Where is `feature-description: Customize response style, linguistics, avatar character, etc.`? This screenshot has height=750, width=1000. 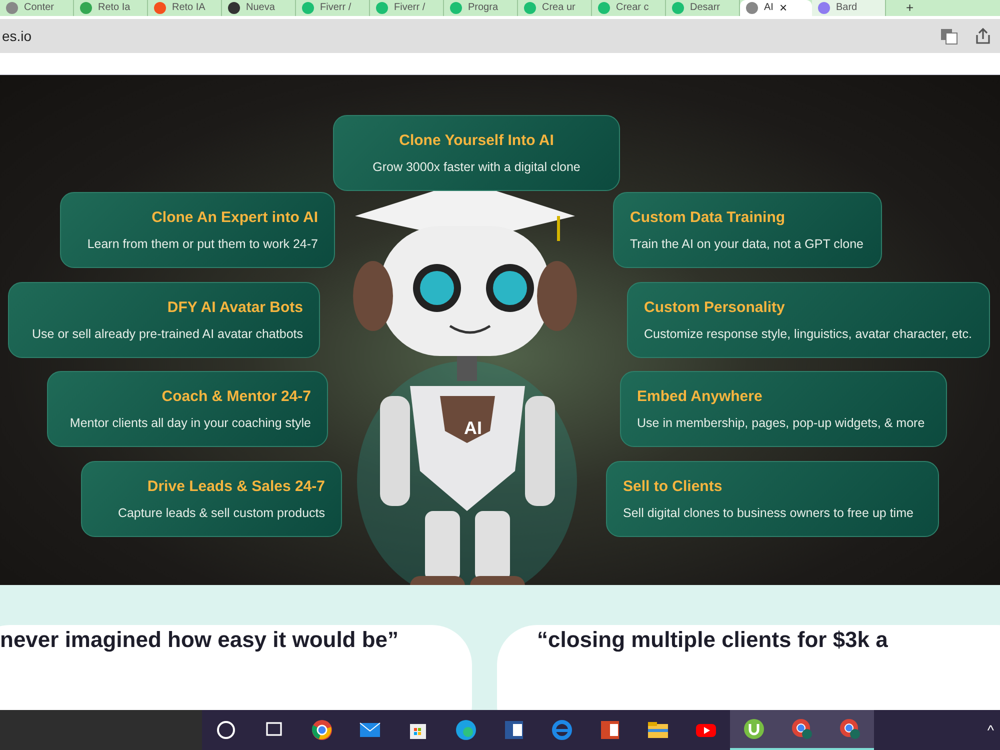
feature-description: Customize response style, linguistics, avatar character, etc. is located at coordinates (808, 334).